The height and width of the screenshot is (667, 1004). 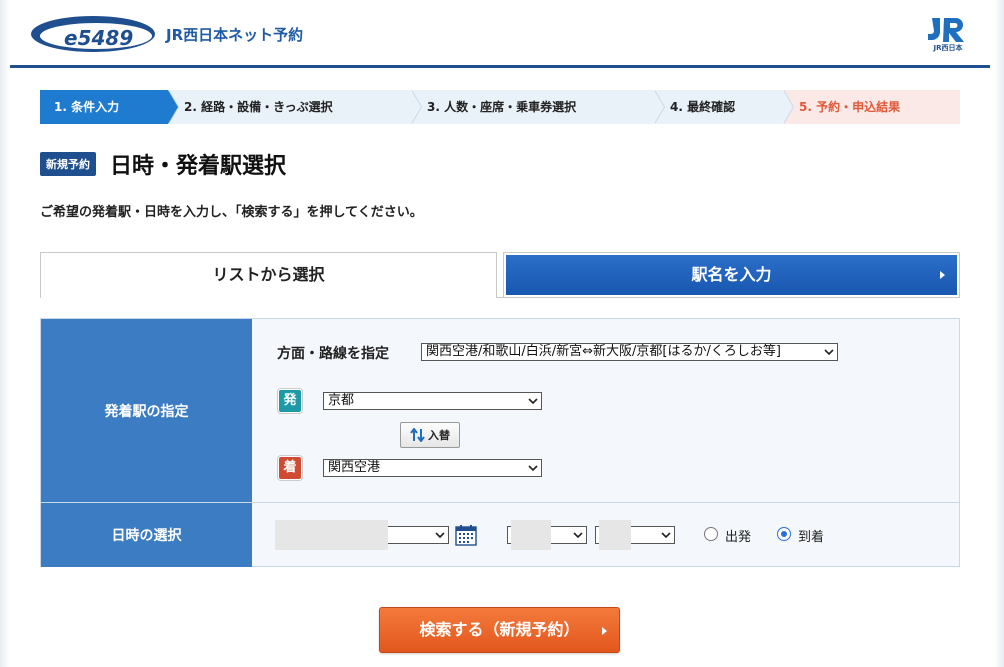 I want to click on step-label: 4. 最終確認, so click(x=703, y=107).